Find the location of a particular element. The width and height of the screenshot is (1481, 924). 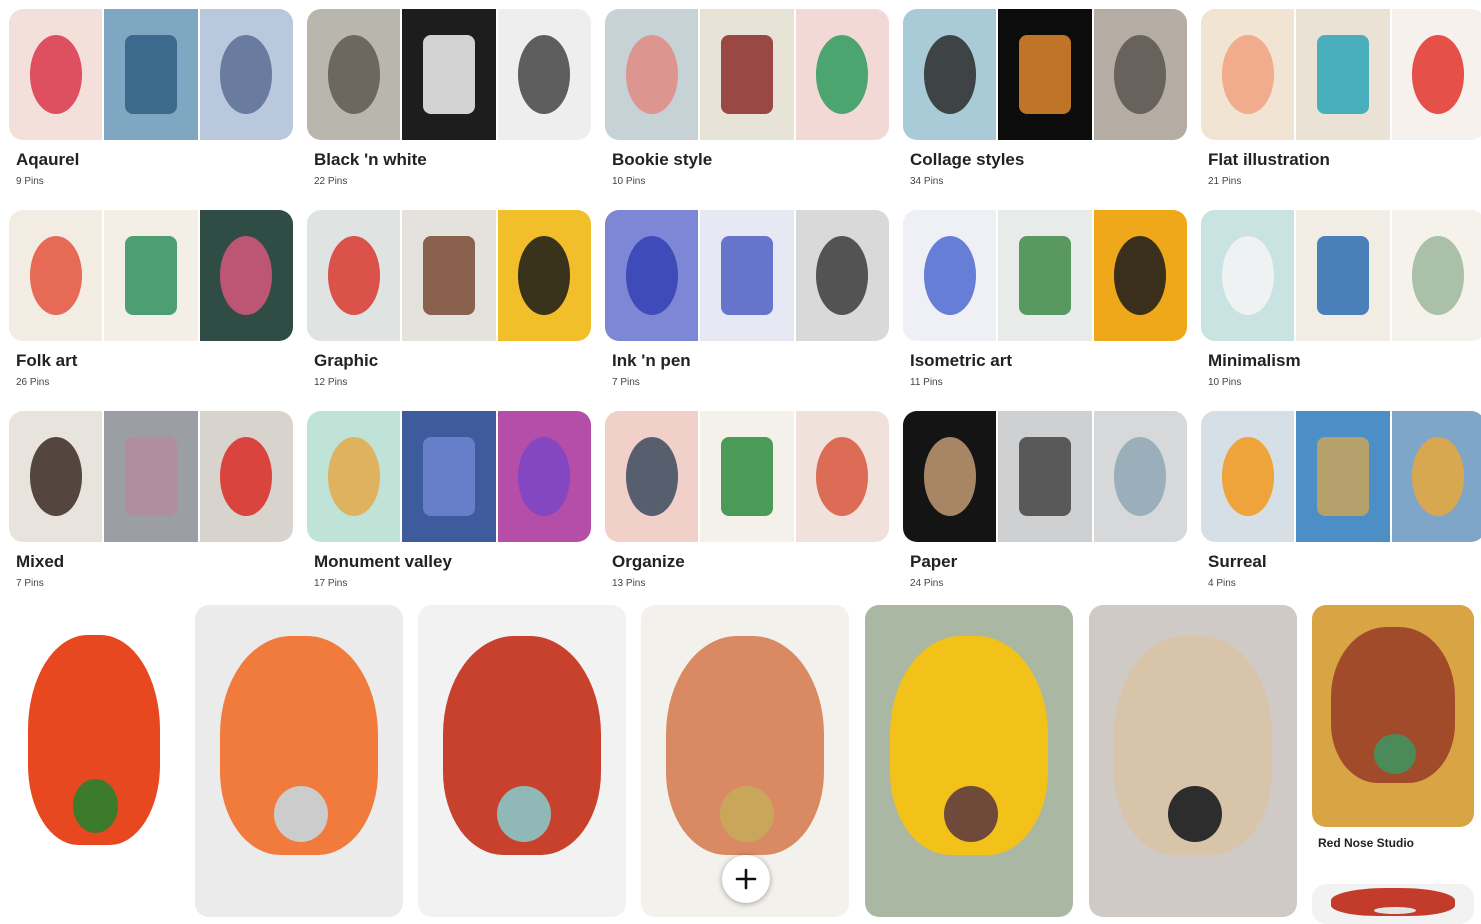

pin-clay-hat is located at coordinates (522, 761).